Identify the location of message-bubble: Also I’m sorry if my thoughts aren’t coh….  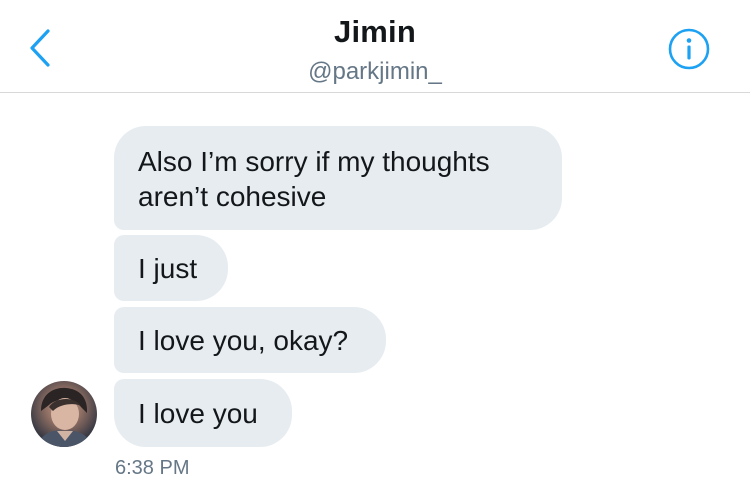
(338, 178).